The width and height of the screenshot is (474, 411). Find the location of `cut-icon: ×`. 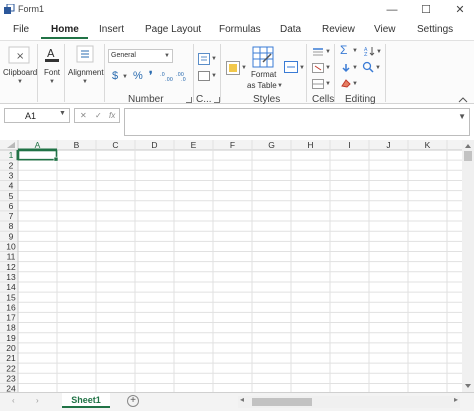

cut-icon: × is located at coordinates (19, 55).